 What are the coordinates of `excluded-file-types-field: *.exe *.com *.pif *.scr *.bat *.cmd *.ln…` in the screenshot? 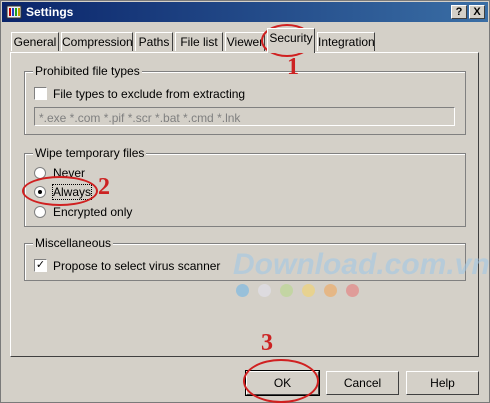 It's located at (244, 116).